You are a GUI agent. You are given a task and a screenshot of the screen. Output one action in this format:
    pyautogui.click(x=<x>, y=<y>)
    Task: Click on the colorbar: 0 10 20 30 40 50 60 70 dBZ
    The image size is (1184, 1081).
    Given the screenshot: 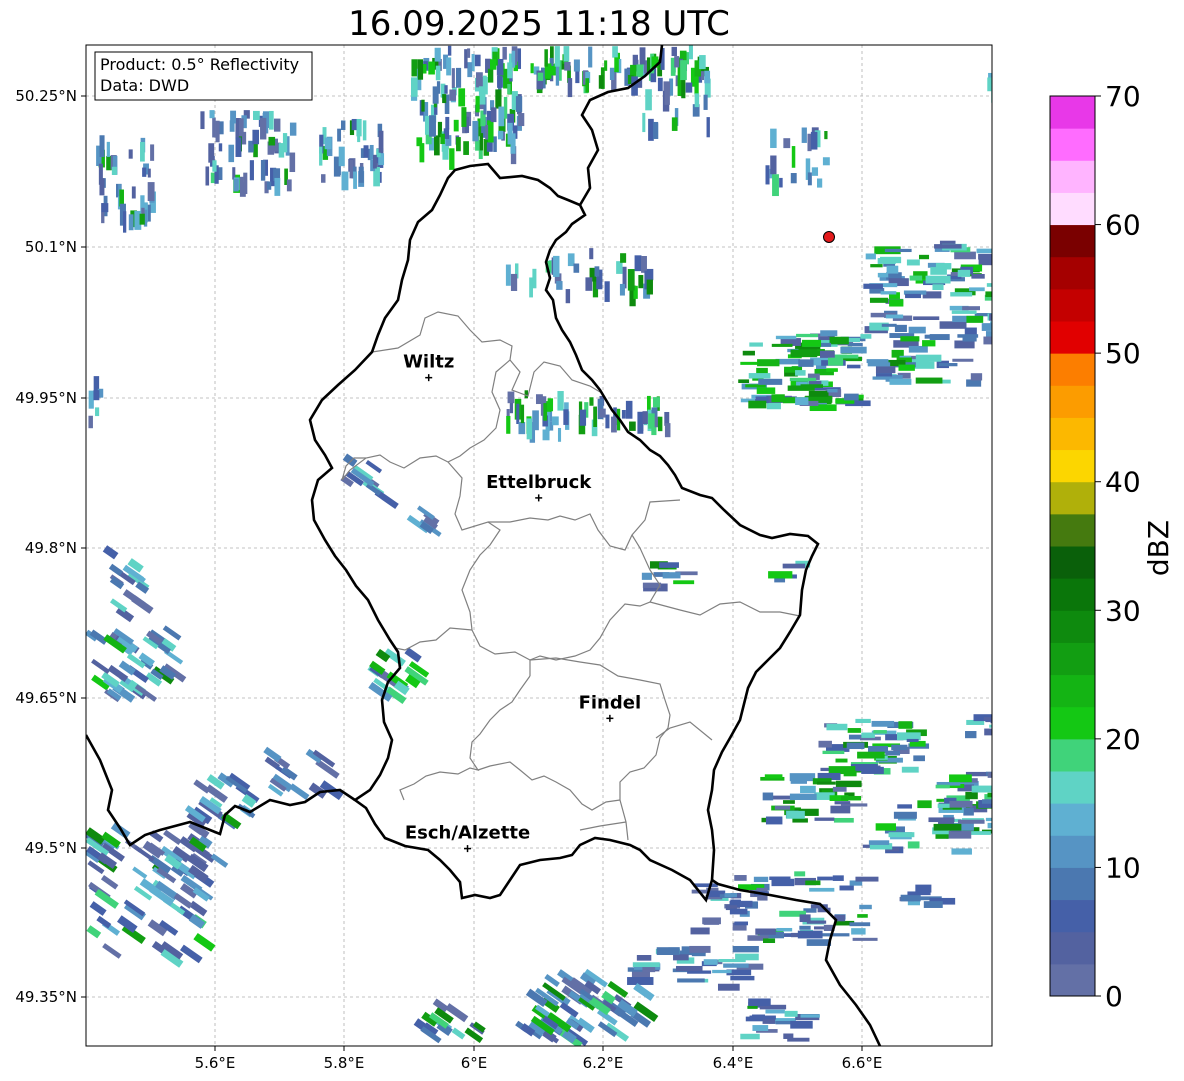 What is the action you would take?
    pyautogui.click(x=1112, y=546)
    